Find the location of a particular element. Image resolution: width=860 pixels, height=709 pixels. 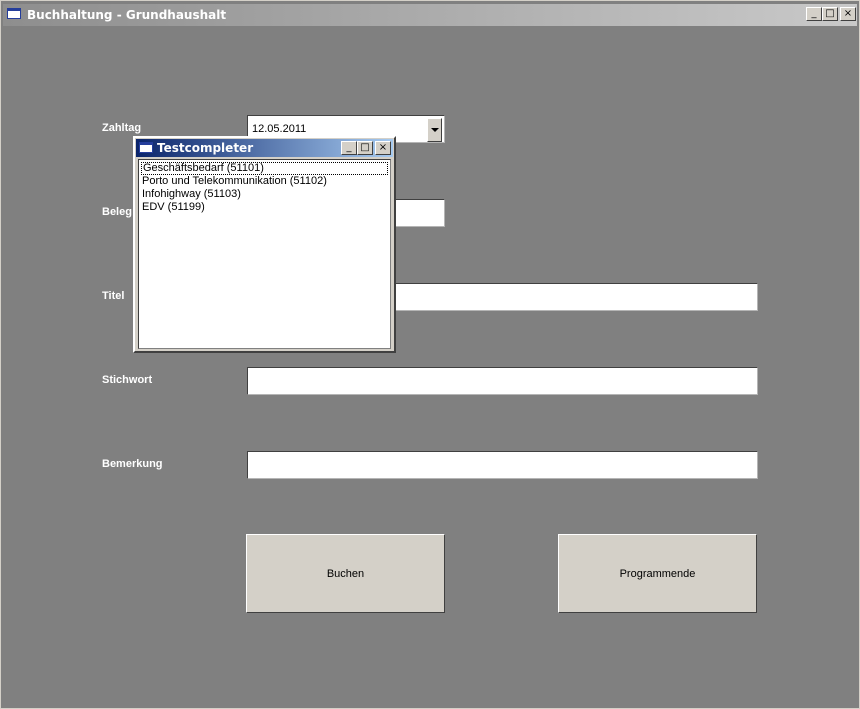

programmende-button: Programmende is located at coordinates (657, 573).